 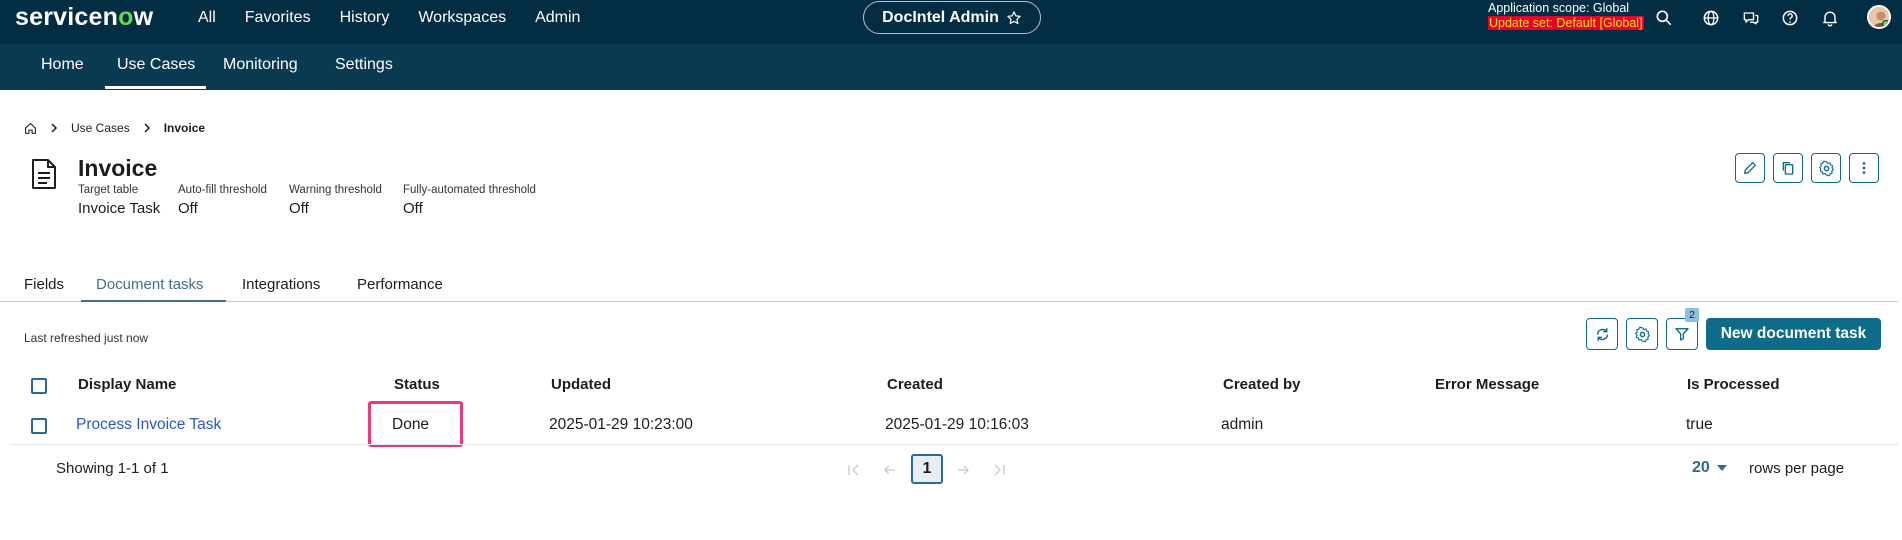 I want to click on next-page-icon, so click(x=963, y=470).